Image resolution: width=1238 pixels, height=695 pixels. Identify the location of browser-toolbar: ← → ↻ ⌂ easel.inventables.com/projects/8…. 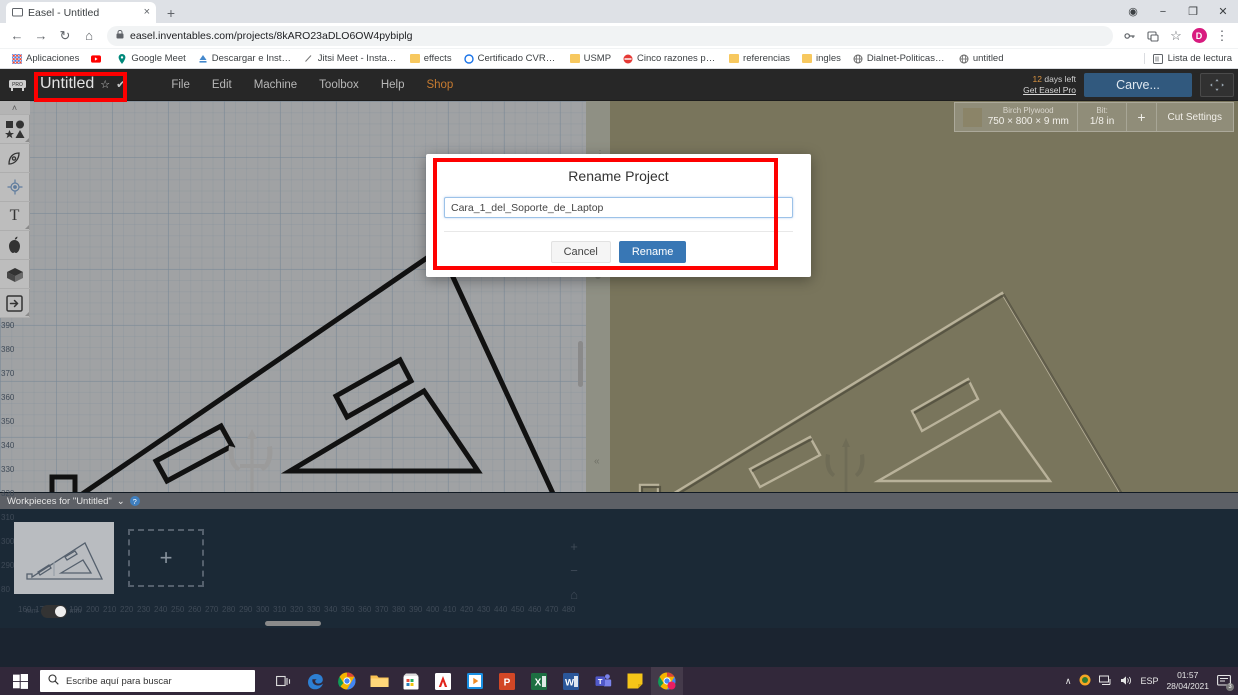
(619, 36).